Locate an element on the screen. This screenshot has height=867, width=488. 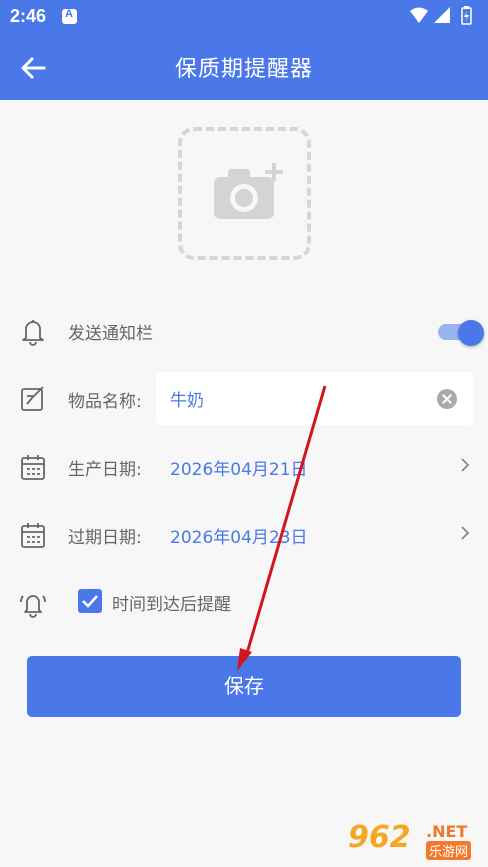
notify-row: 发送通知栏 is located at coordinates (244, 330).